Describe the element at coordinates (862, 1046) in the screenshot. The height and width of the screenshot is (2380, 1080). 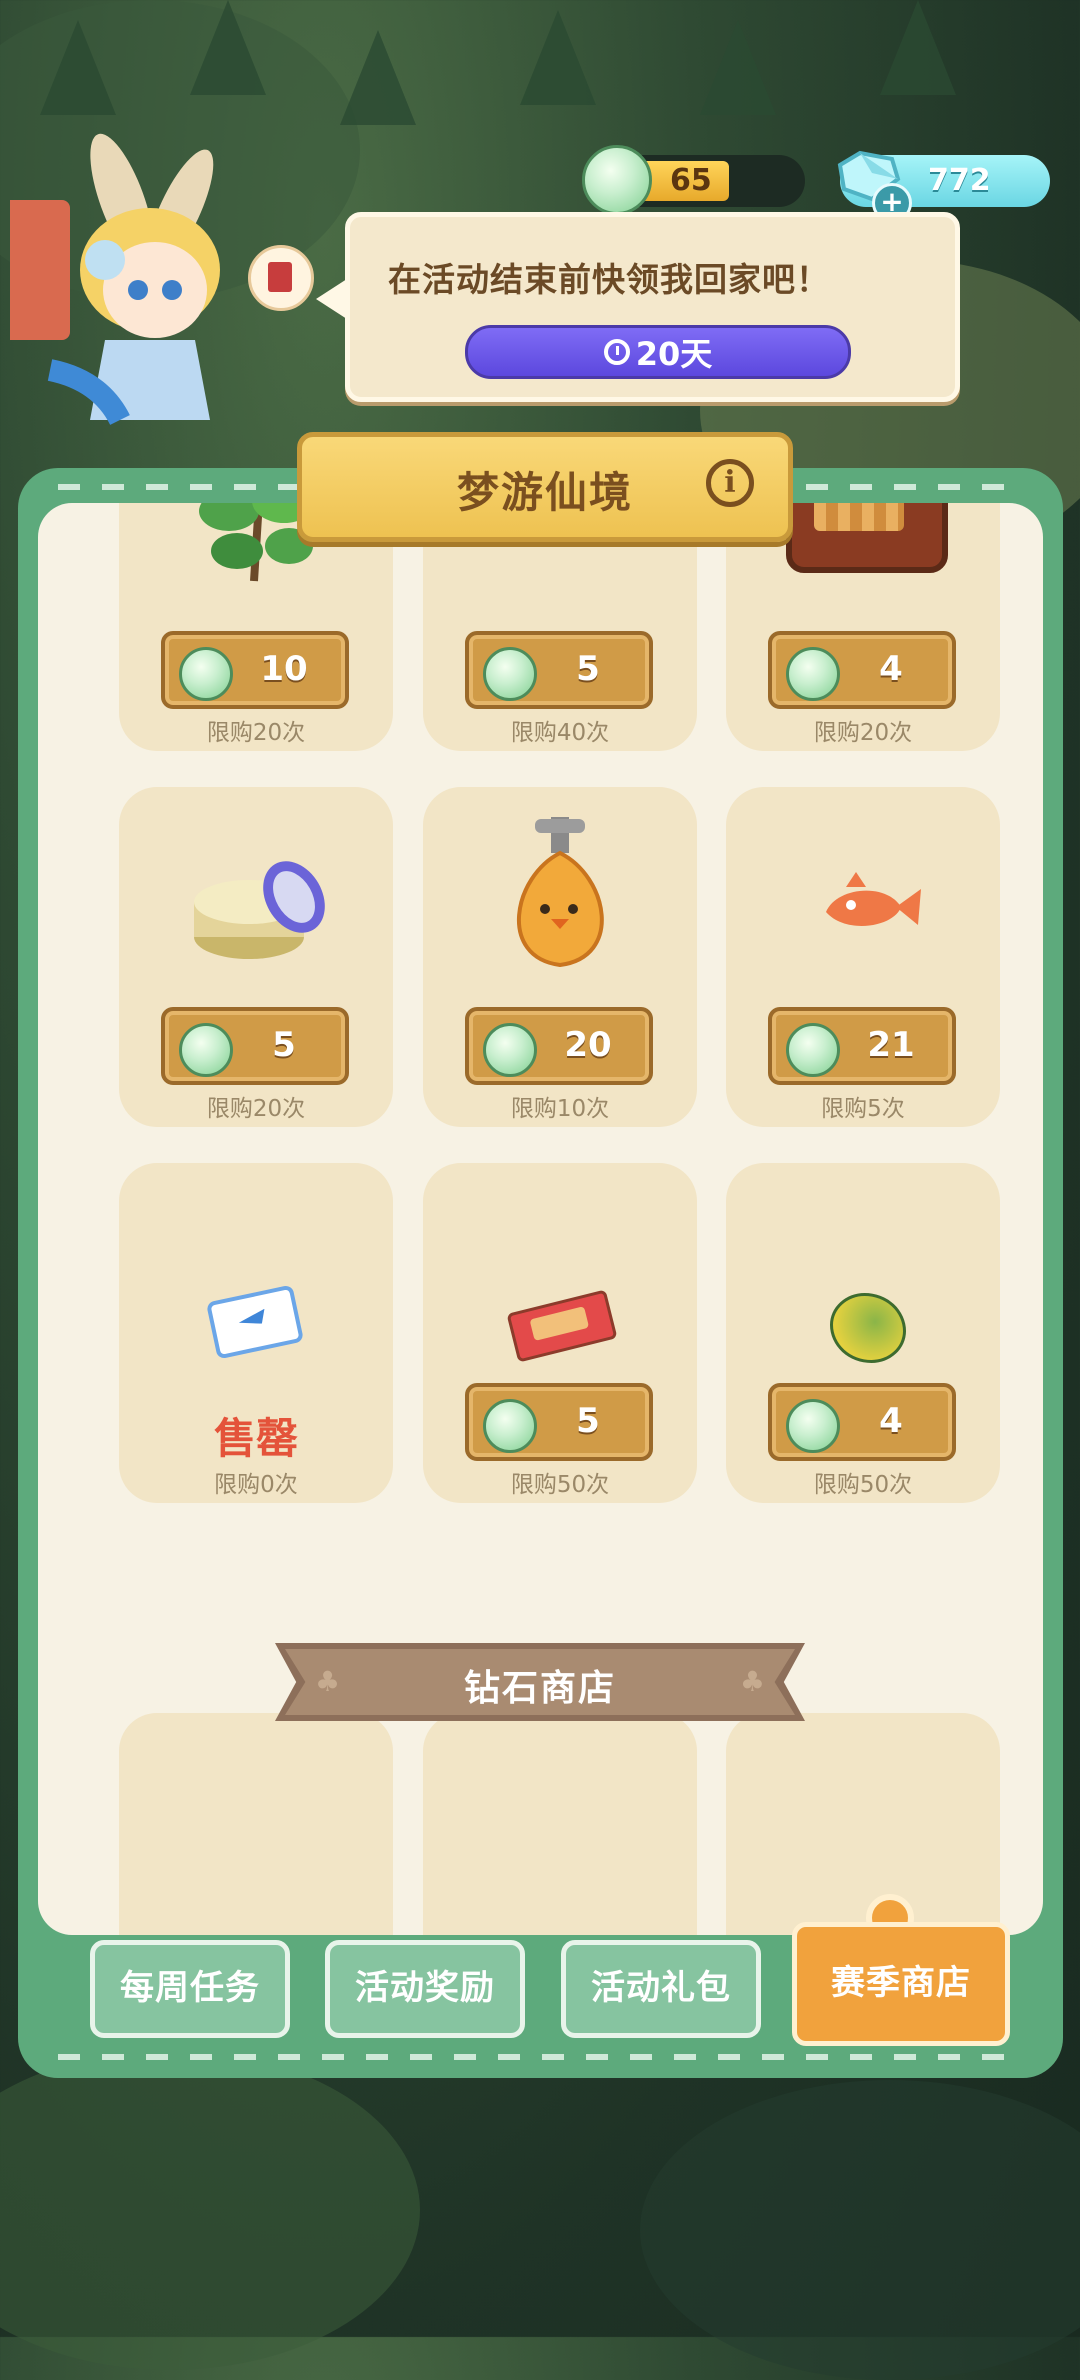
I see `price-button: 21` at that location.